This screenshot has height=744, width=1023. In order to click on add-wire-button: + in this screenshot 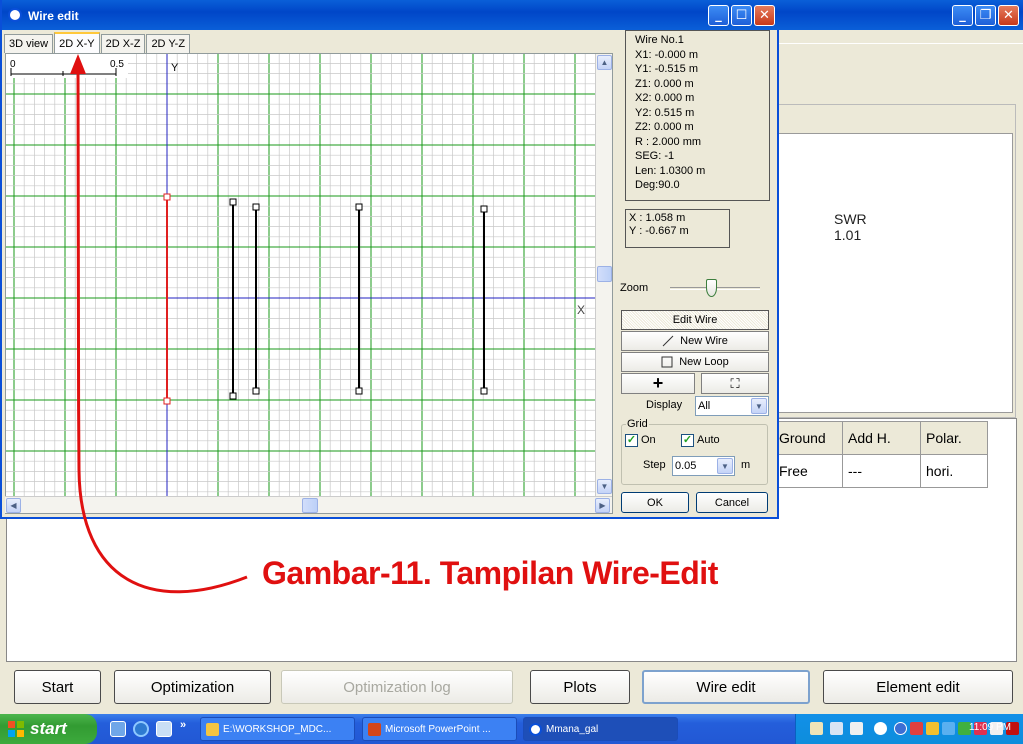, I will do `click(658, 383)`.